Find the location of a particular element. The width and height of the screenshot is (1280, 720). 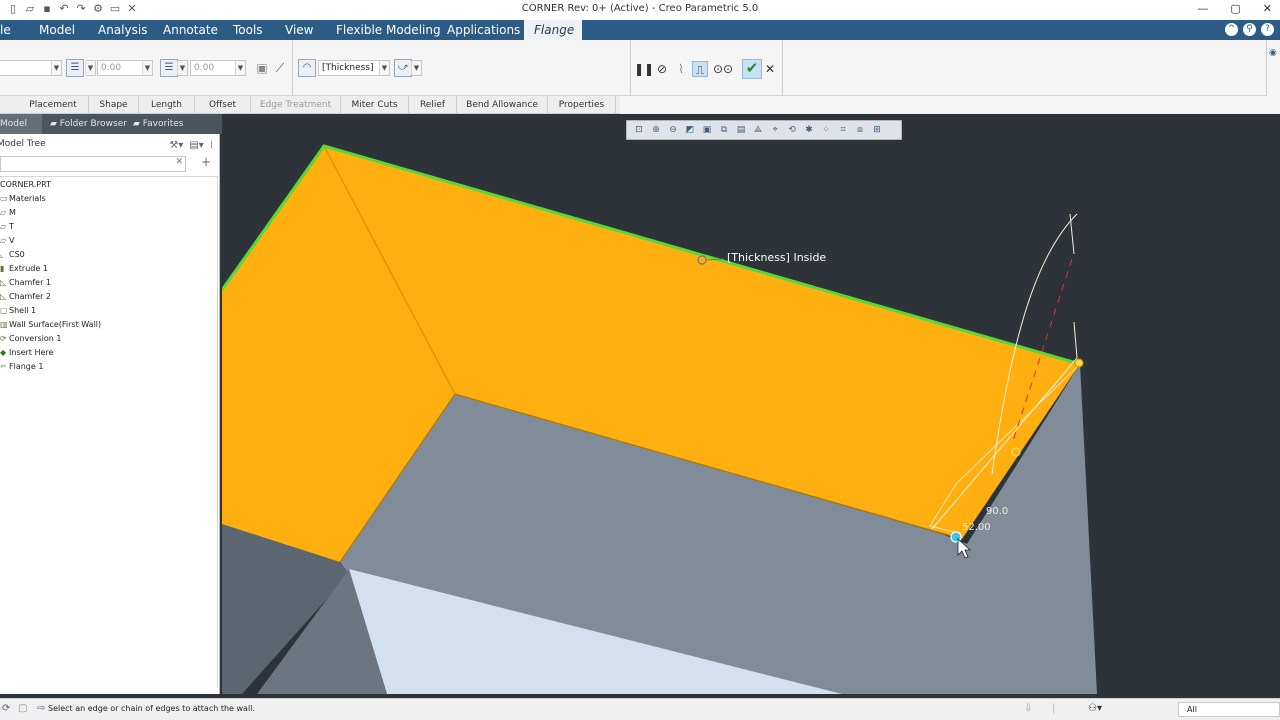

length2-field: 0.00 ▼ is located at coordinates (218, 68).